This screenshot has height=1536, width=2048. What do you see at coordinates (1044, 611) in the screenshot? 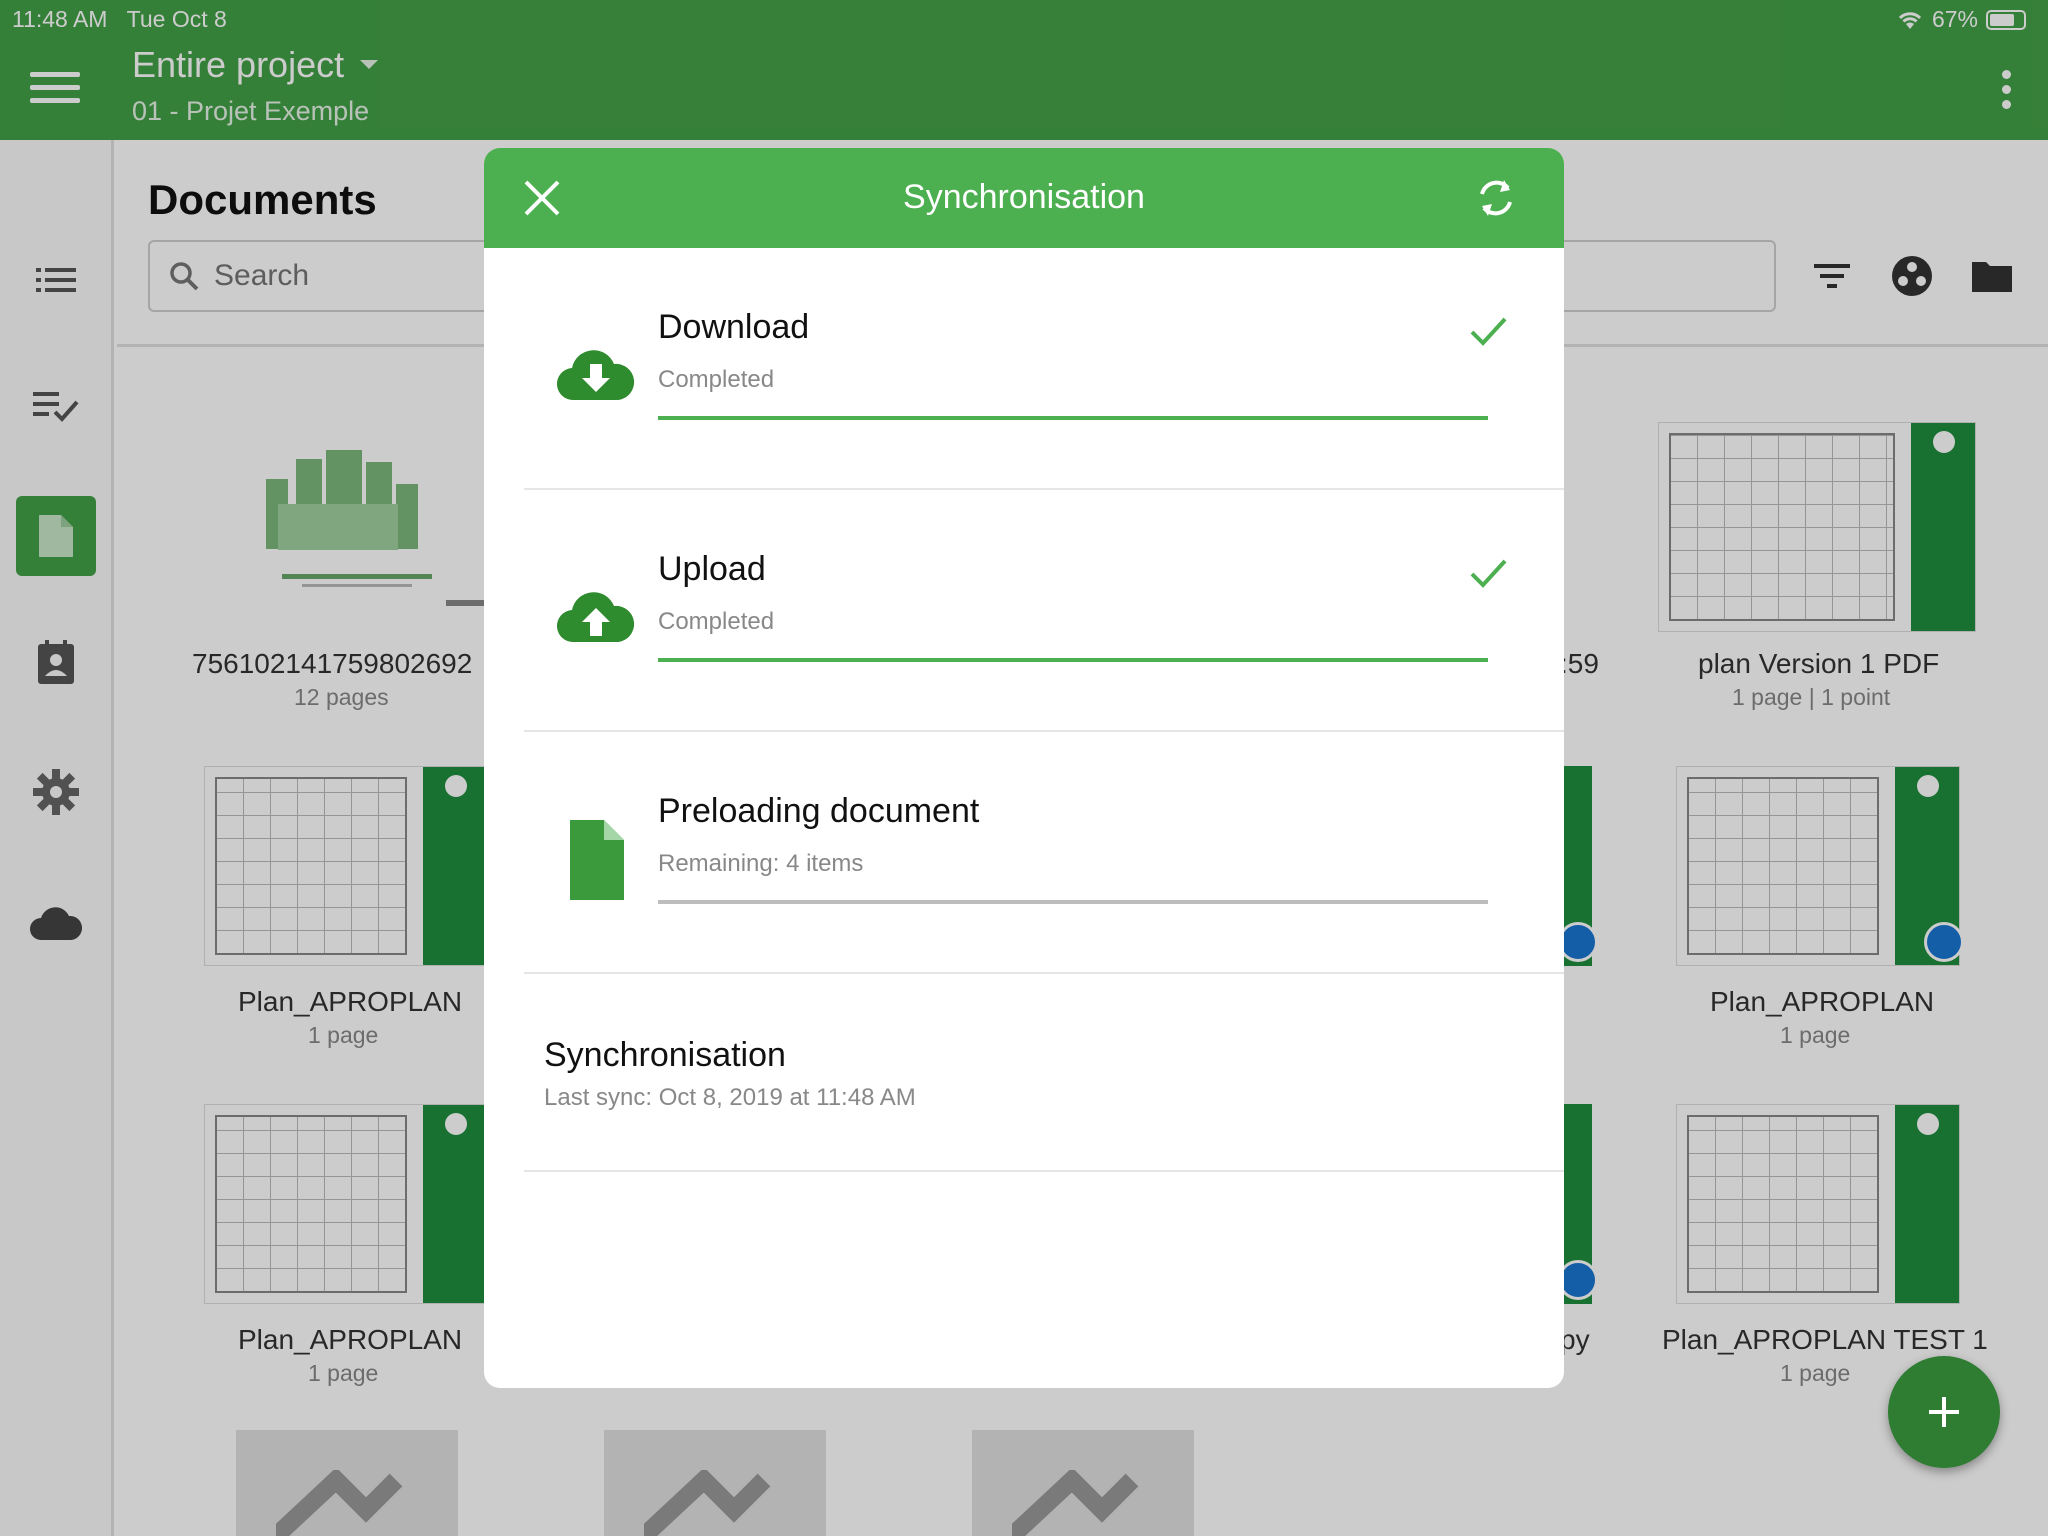
I see `upload-row: Upload Completed` at bounding box center [1044, 611].